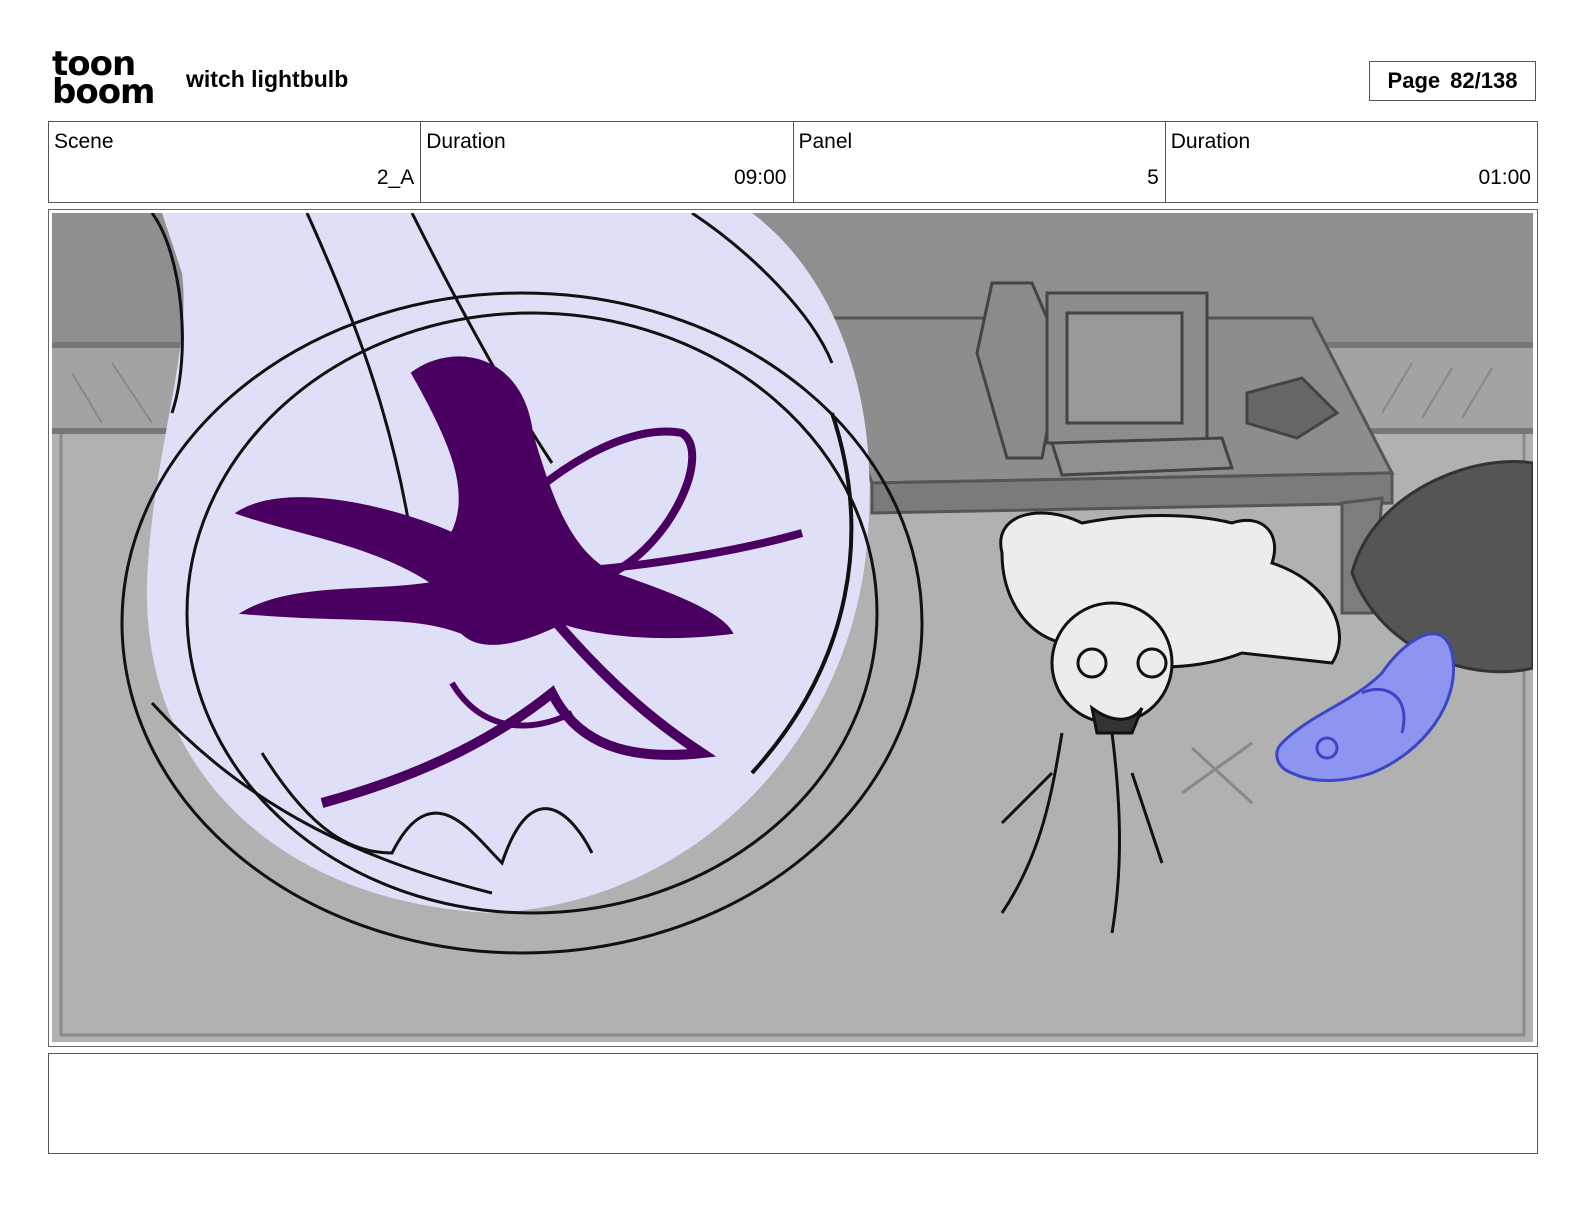 This screenshot has height=1224, width=1584. What do you see at coordinates (1350, 162) in the screenshot?
I see `panel-duration-cell: Duration 01:00` at bounding box center [1350, 162].